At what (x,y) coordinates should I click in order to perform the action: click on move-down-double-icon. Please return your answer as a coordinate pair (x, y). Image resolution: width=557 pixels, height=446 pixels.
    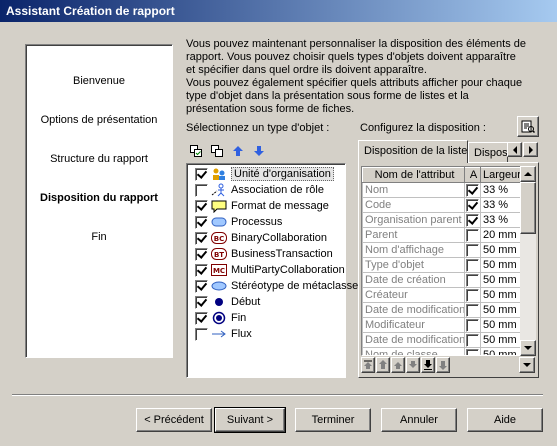
    Looking at the image, I should click on (443, 365).